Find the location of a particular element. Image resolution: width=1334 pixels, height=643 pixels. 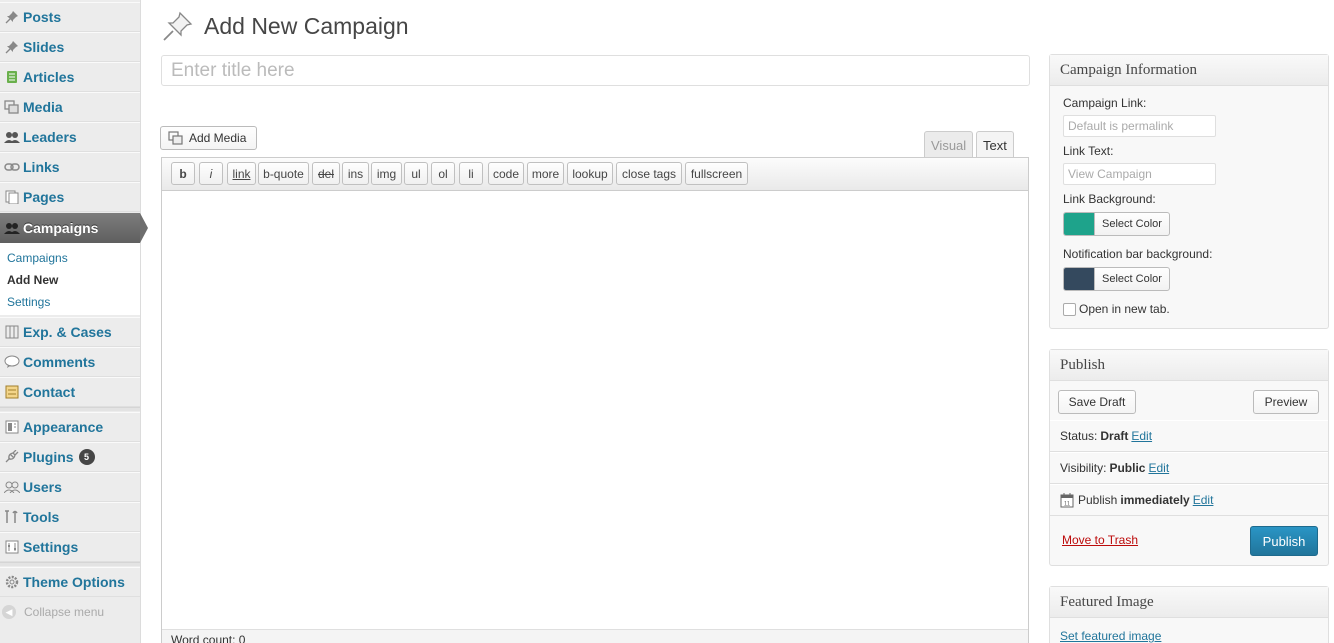

sidebar-item-exp-cases: Exp. & Cases is located at coordinates (70, 332).